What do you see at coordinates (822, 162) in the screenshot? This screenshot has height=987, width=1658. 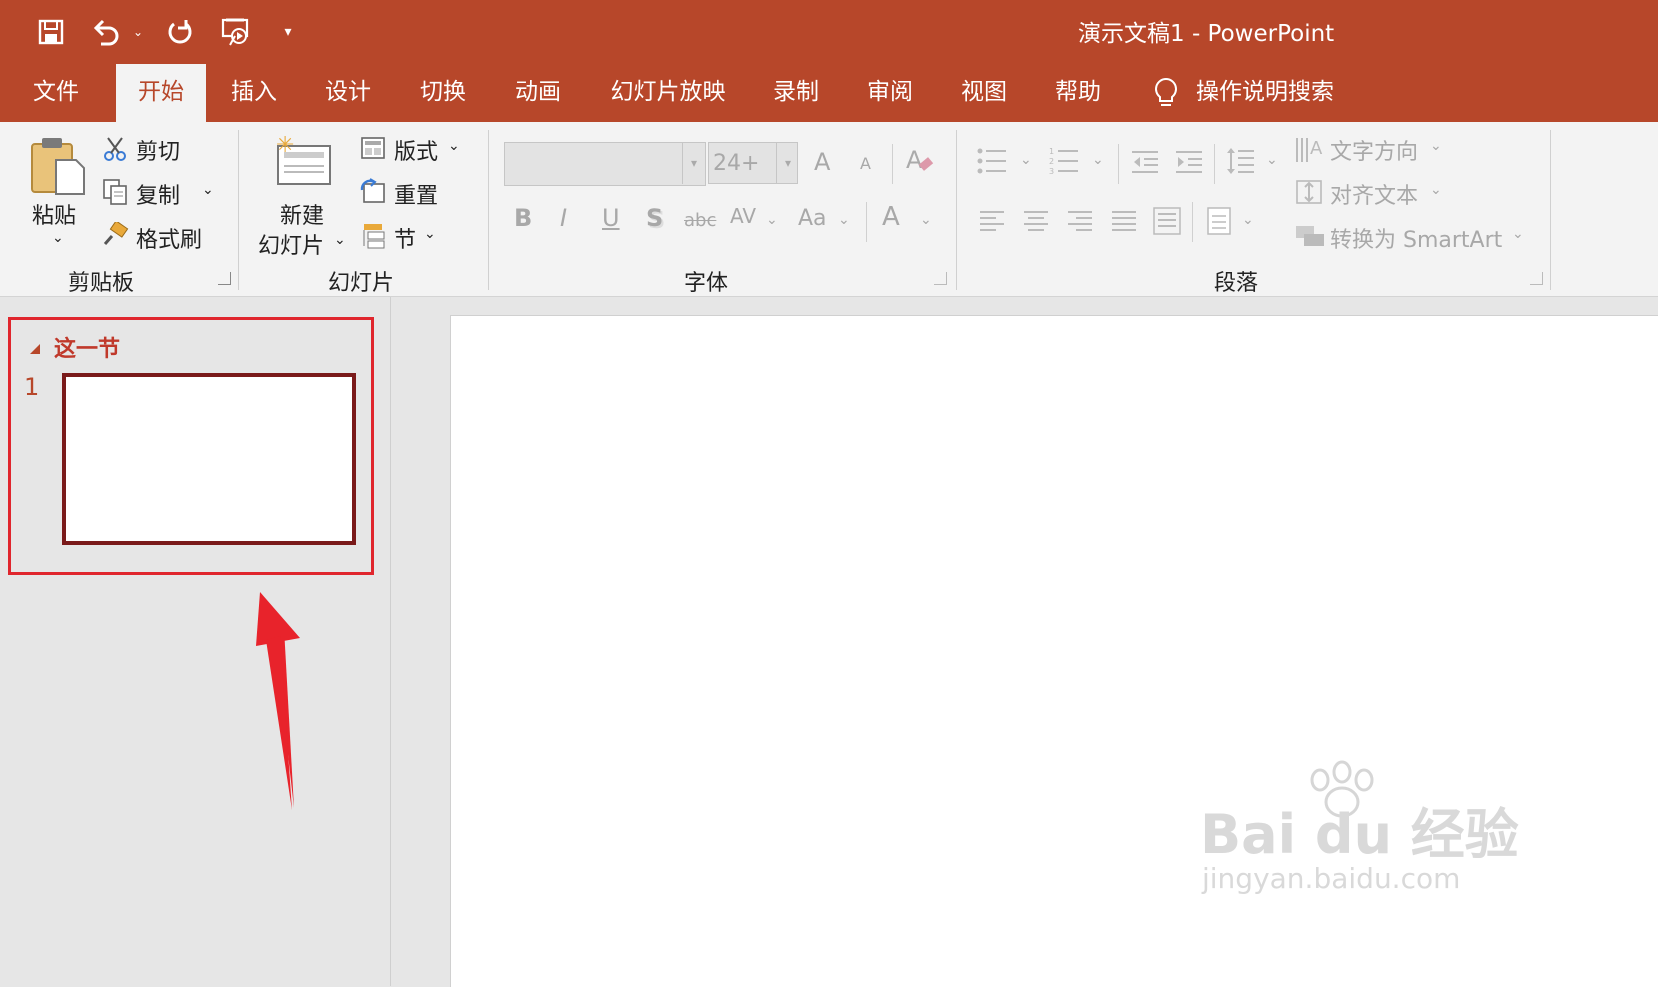 I see `grow-font-icon: A` at bounding box center [822, 162].